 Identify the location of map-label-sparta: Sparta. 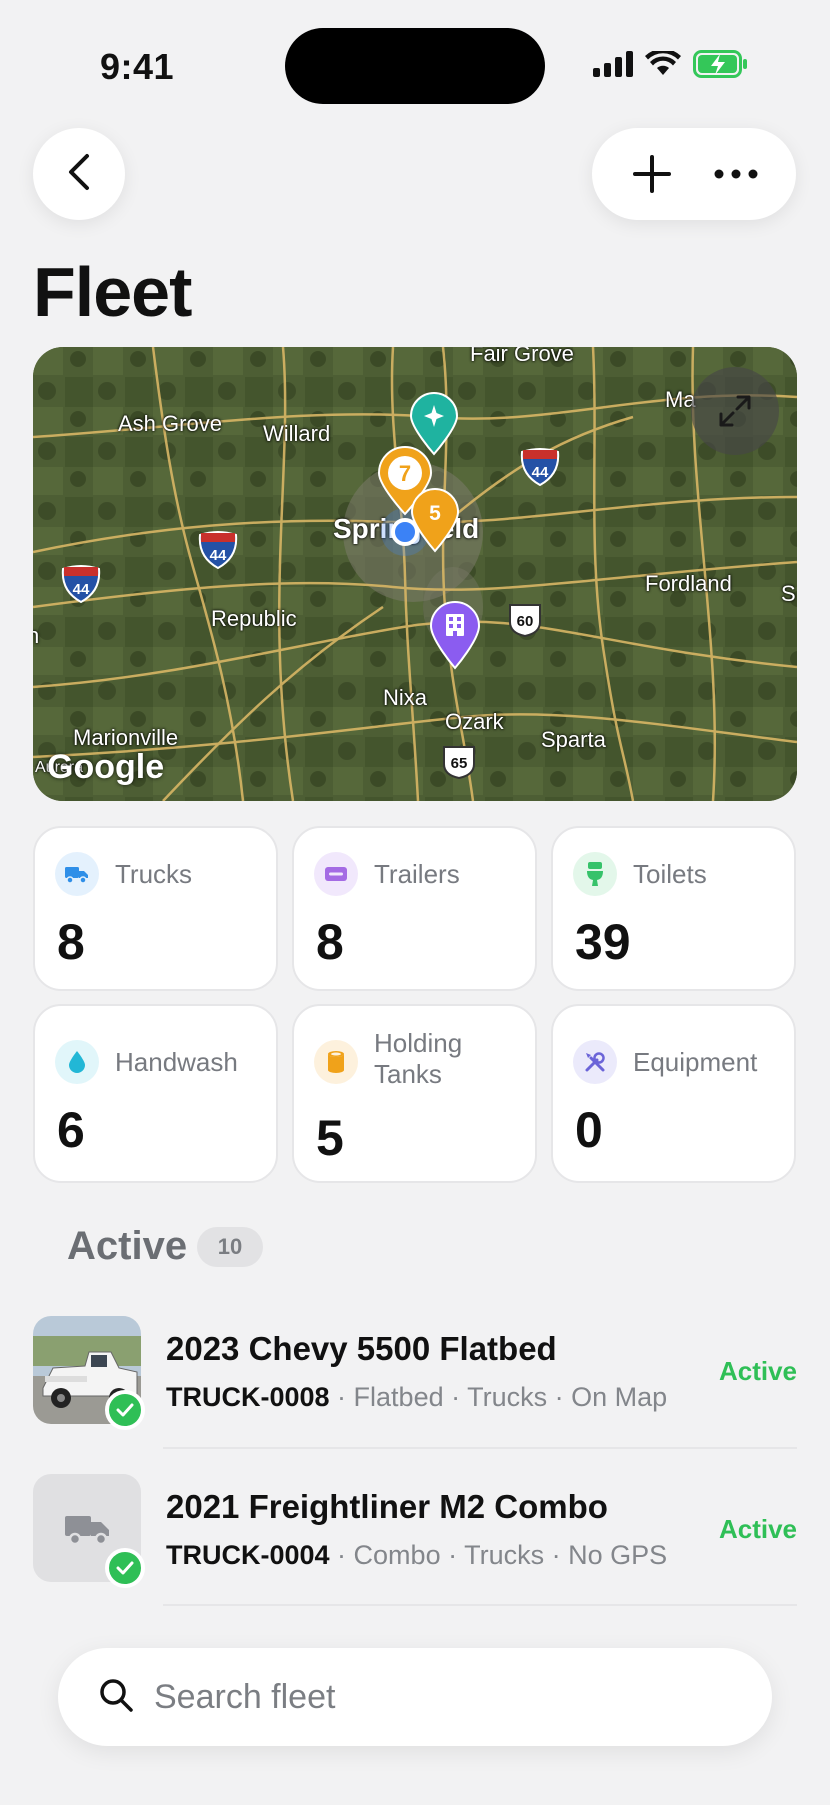
(573, 739).